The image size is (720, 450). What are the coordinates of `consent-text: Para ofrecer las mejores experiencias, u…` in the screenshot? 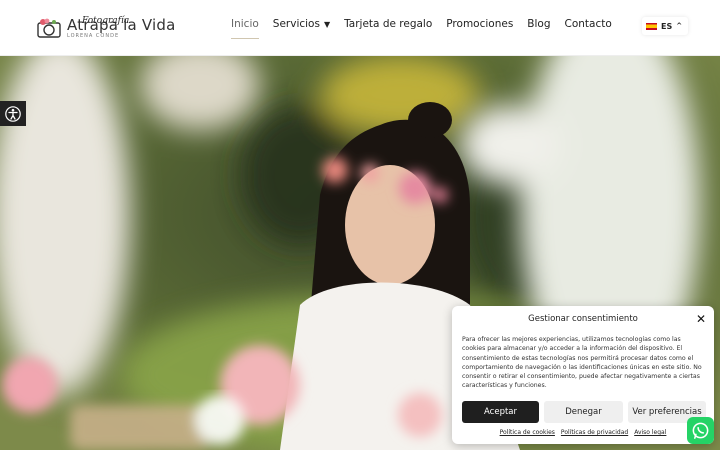 It's located at (582, 363).